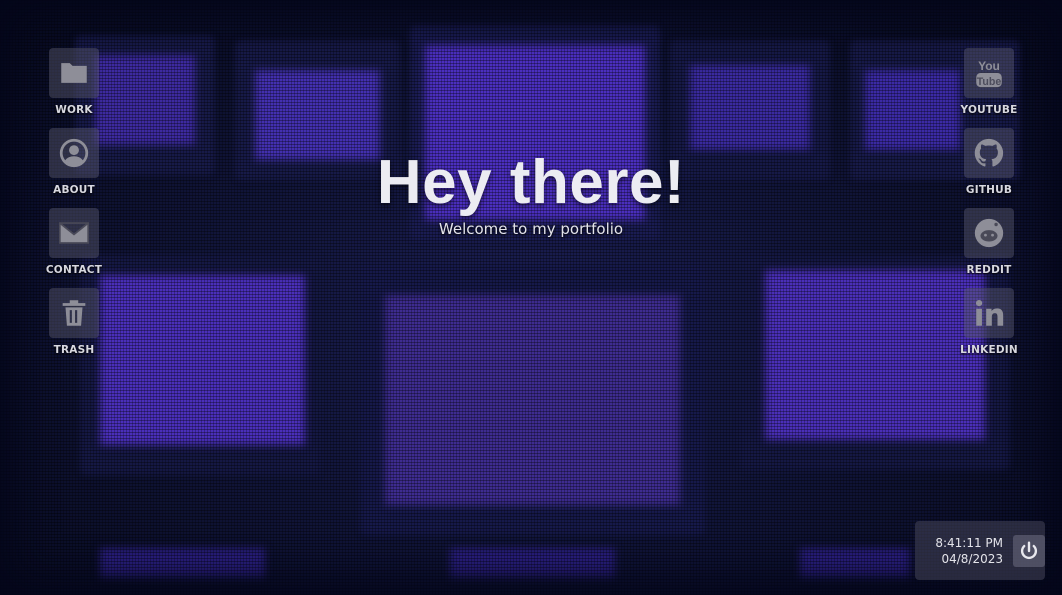 This screenshot has width=1062, height=595. Describe the element at coordinates (74, 233) in the screenshot. I see `mail-icon` at that location.